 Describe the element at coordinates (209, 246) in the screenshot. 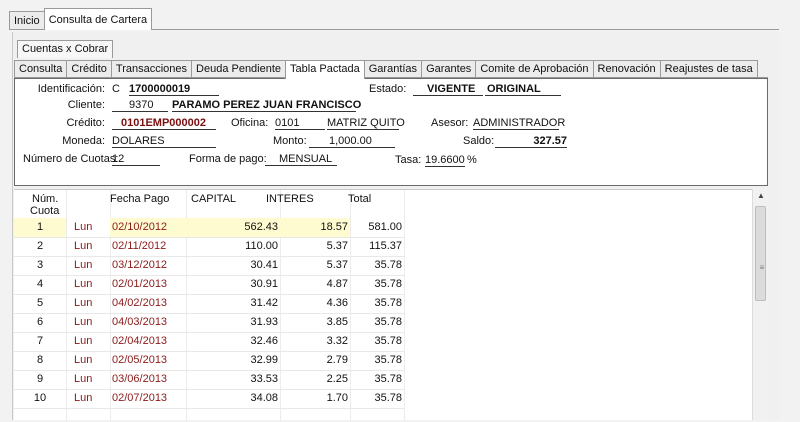

I see `table-row: 2 Lun 02/11/2012 110.00 5.37 115.37` at that location.